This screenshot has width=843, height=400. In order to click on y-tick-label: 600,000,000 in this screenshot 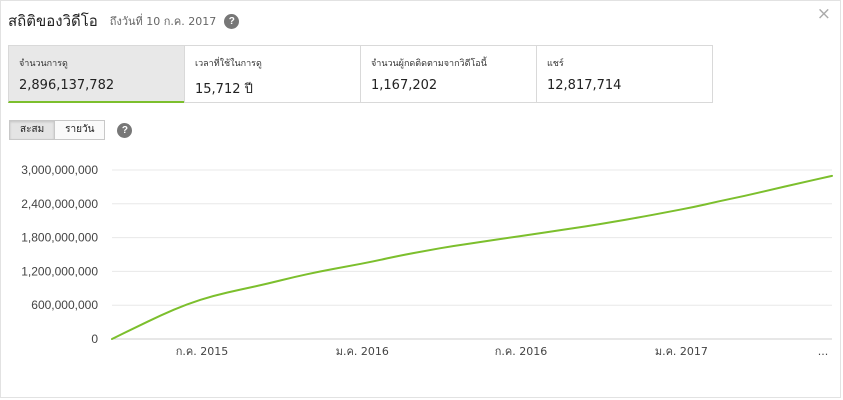, I will do `click(64, 305)`.